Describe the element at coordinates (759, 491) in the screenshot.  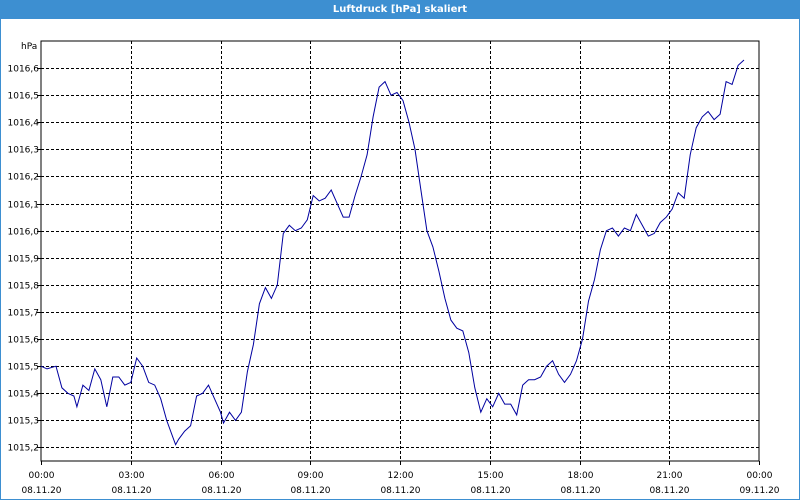
I see `x-tick-date: 09.11.20` at that location.